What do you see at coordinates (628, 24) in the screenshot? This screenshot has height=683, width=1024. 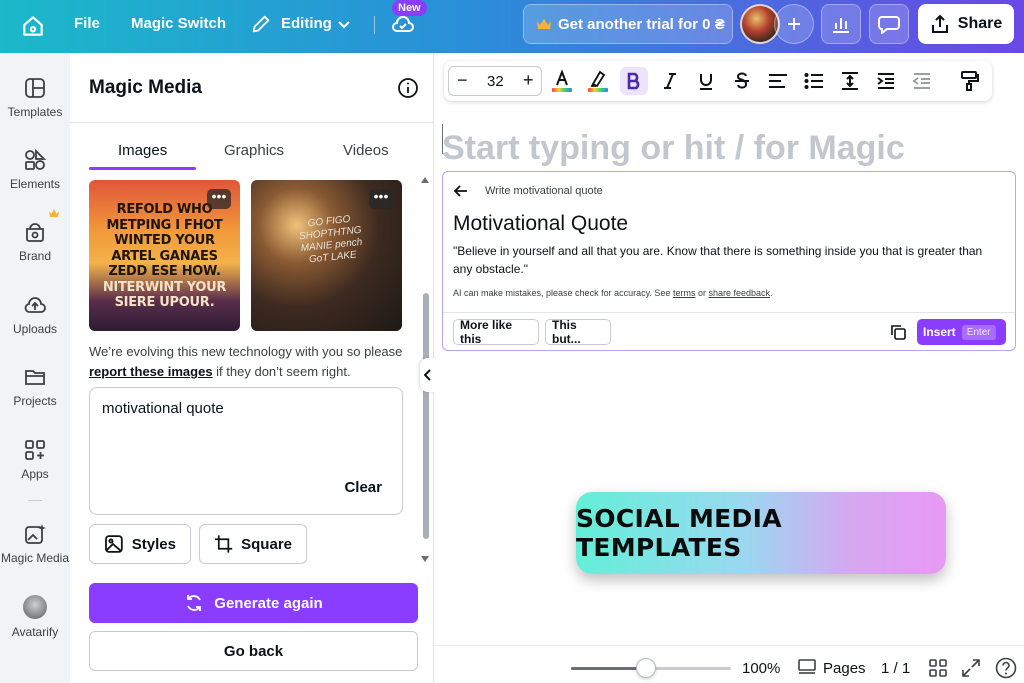 I see `trial-button: Get another trial for 0 ₴` at bounding box center [628, 24].